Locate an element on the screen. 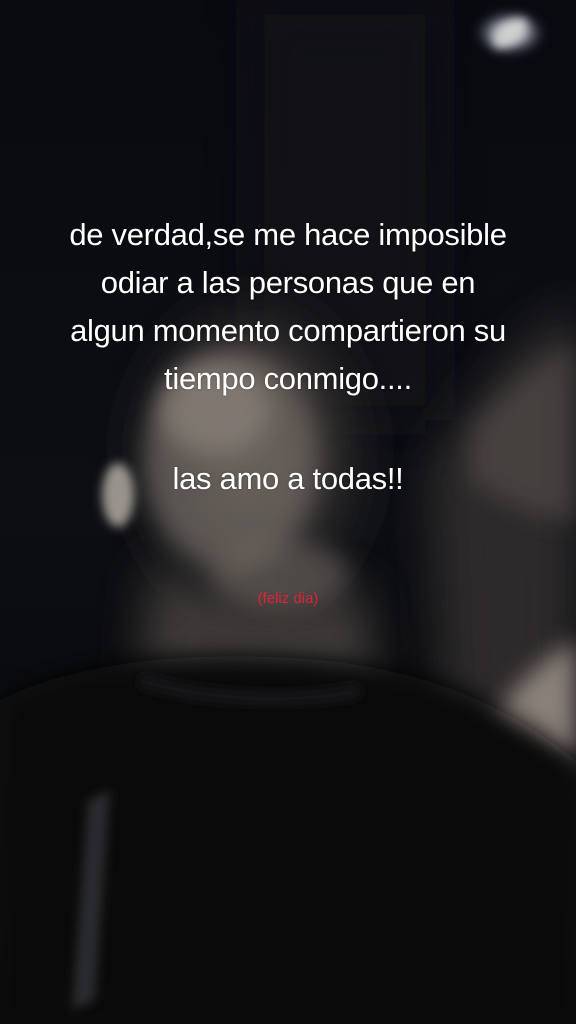 The width and height of the screenshot is (576, 1024). caption-line-1: de verdad,se me hace imposible is located at coordinates (288, 234).